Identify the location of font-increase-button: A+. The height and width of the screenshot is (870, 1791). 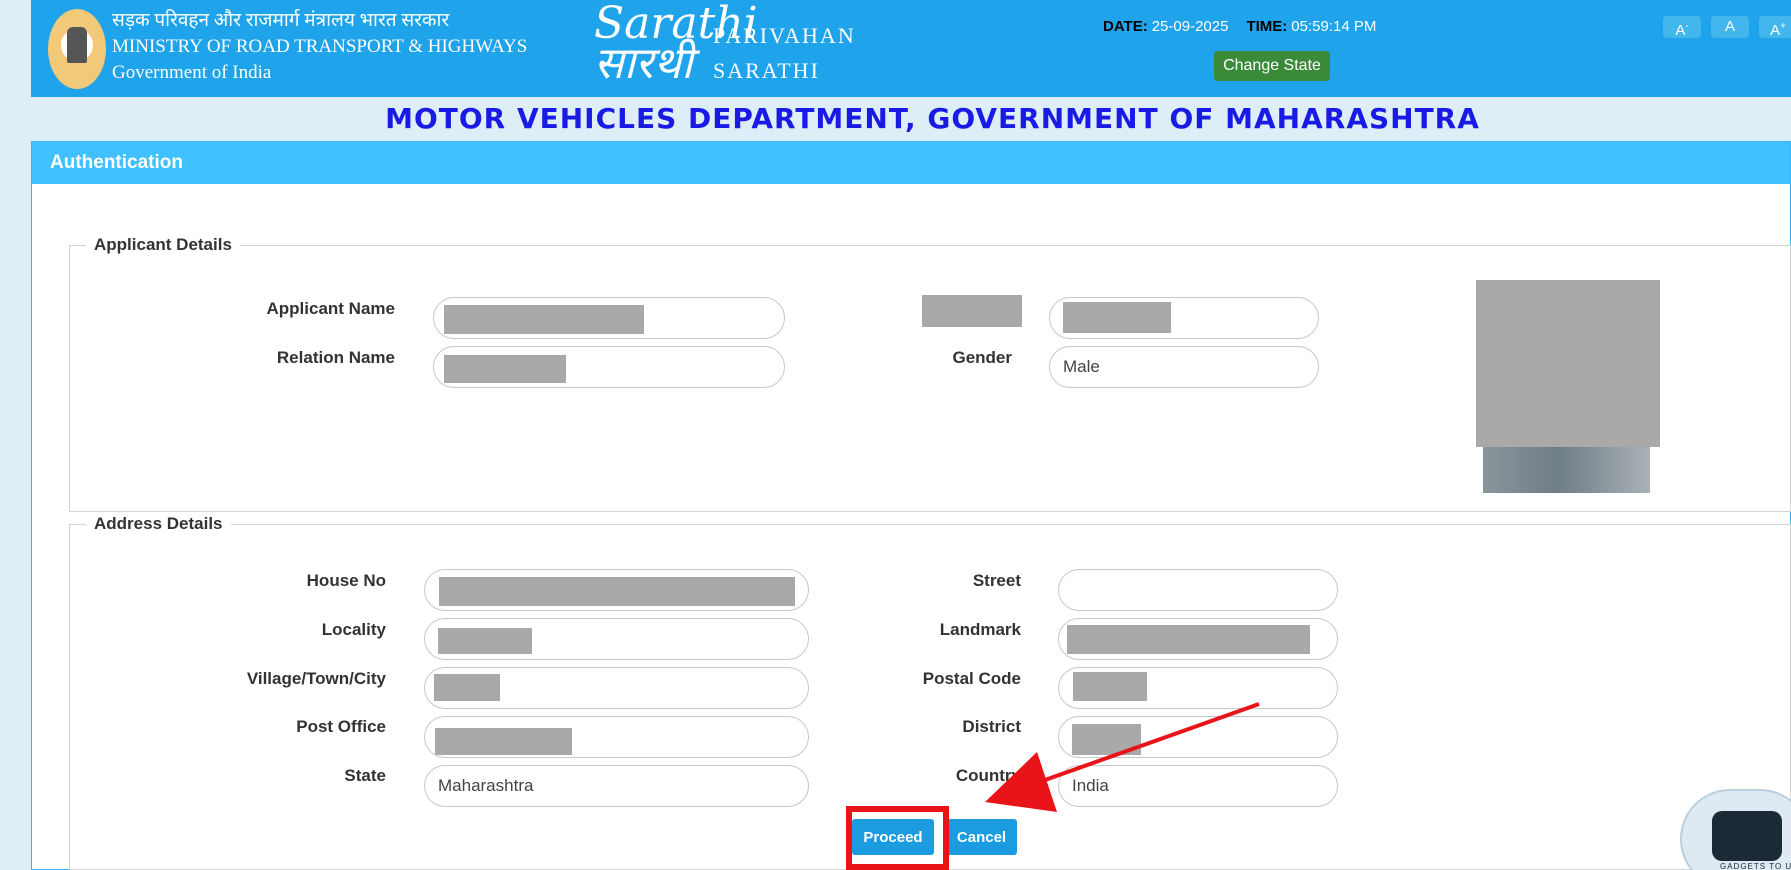
(1775, 27).